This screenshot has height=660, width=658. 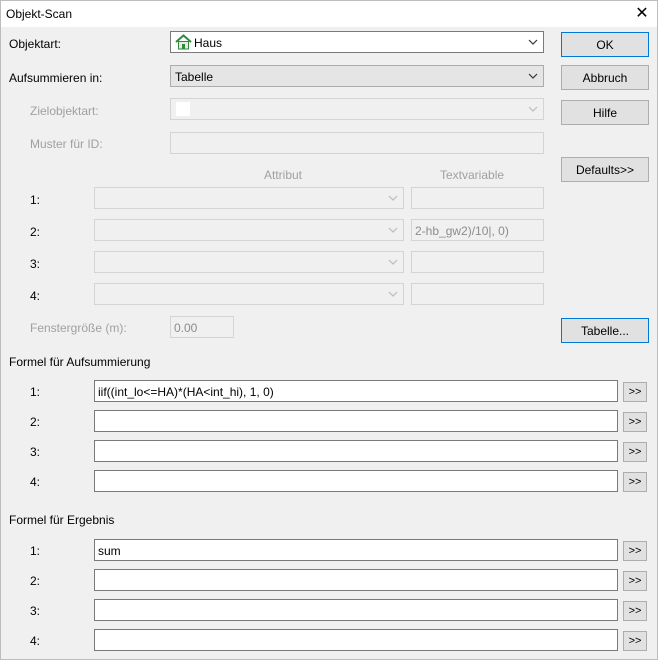 What do you see at coordinates (35, 200) in the screenshot?
I see `attr-row-label: 1:` at bounding box center [35, 200].